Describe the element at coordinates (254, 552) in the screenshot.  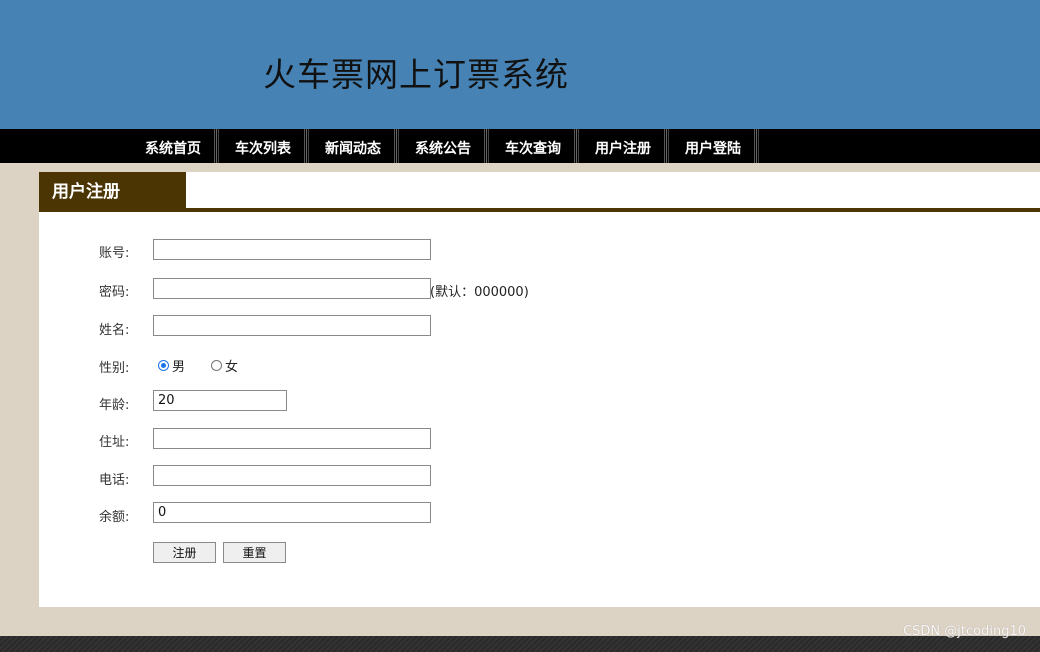
I see `reset-button: 重置` at that location.